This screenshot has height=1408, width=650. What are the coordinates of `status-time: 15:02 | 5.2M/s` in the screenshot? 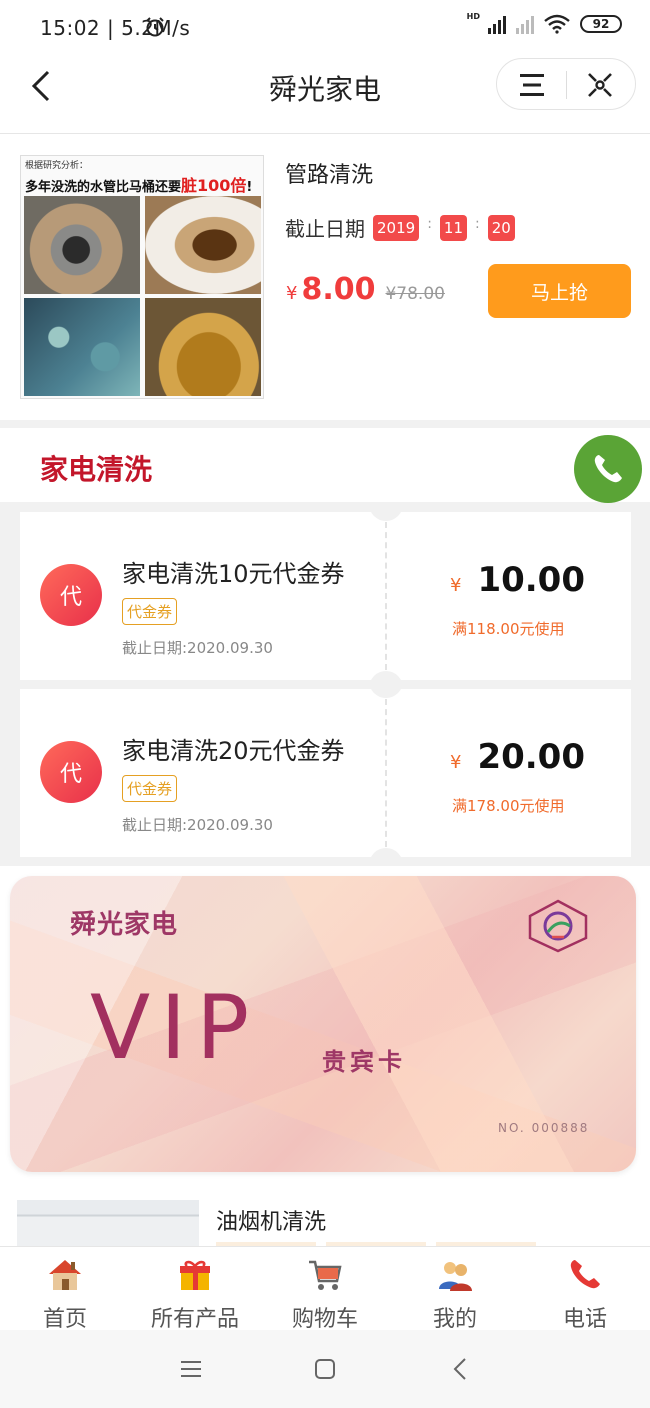 It's located at (115, 28).